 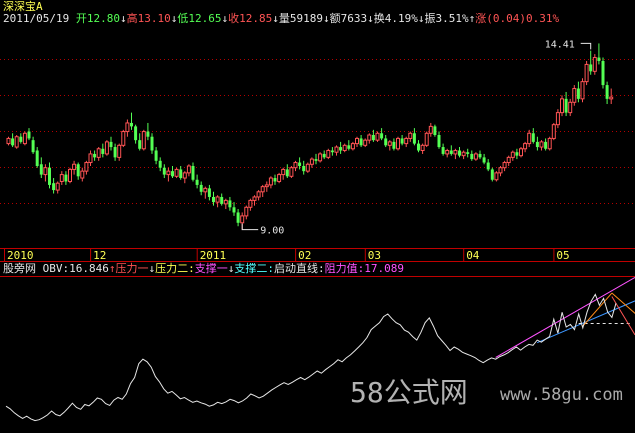 I want to click on pressure1-label: 压力一, so click(x=132, y=268).